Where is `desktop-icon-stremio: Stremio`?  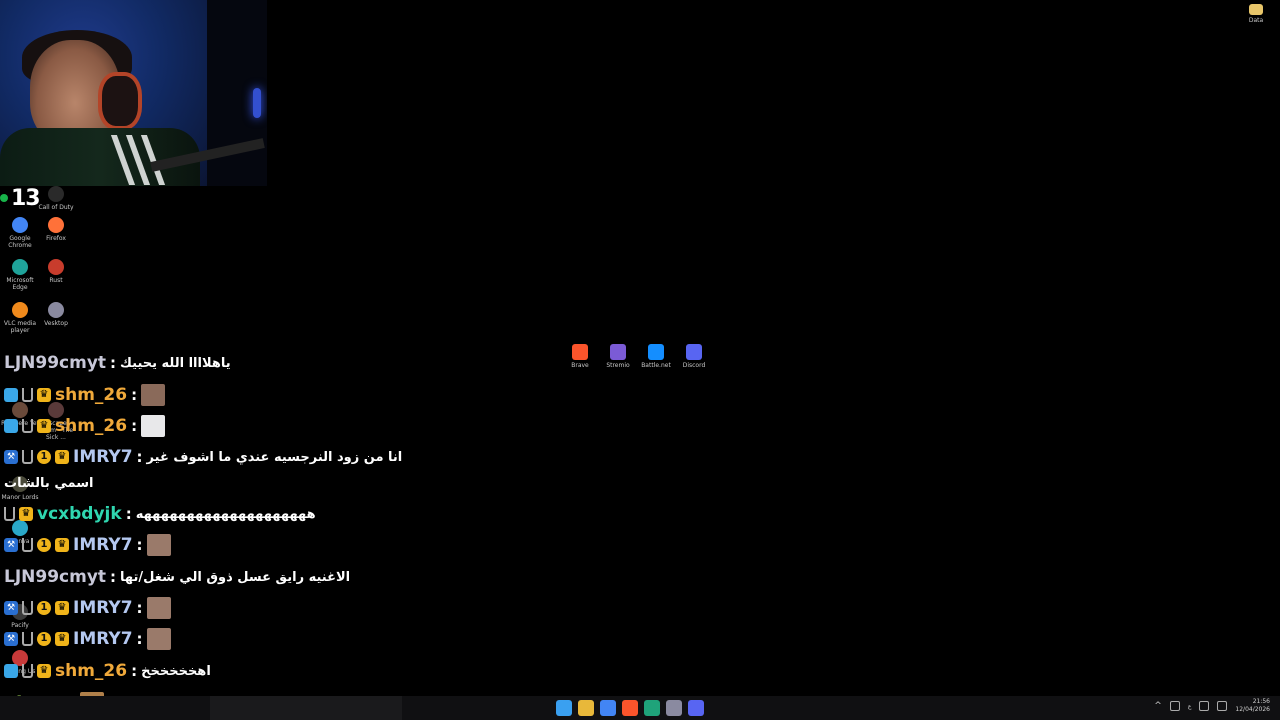 desktop-icon-stremio: Stremio is located at coordinates (618, 356).